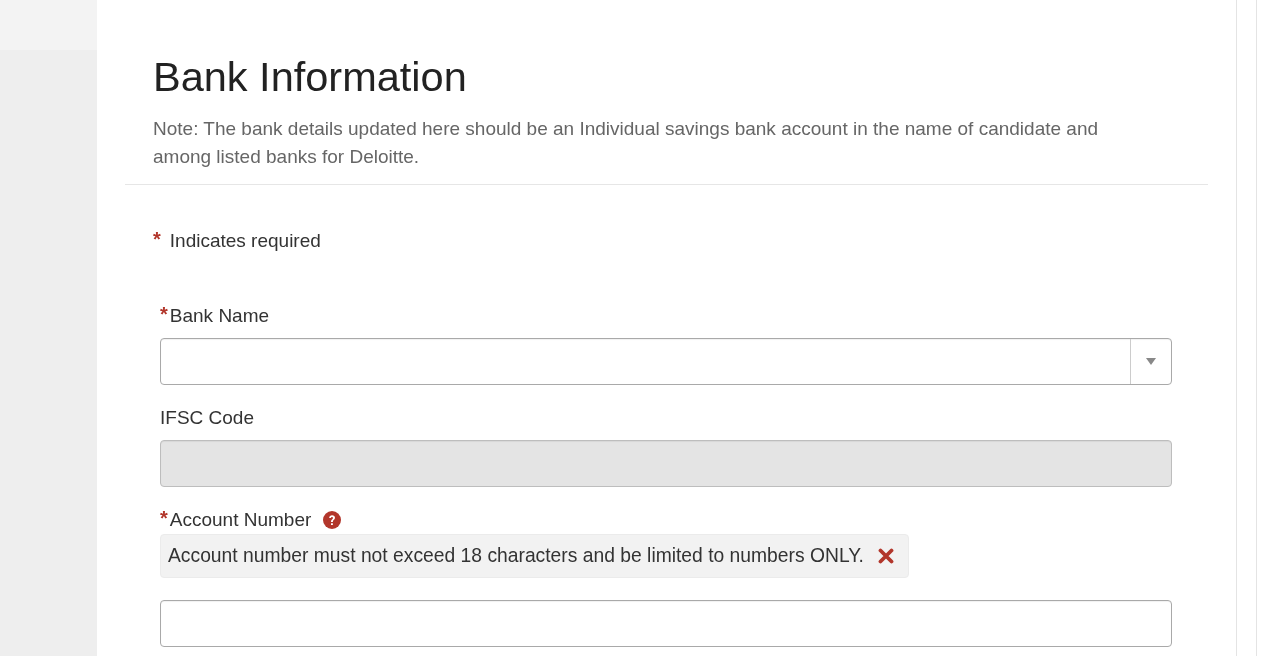 The width and height of the screenshot is (1280, 656). What do you see at coordinates (1151, 361) in the screenshot?
I see `caret-icon` at bounding box center [1151, 361].